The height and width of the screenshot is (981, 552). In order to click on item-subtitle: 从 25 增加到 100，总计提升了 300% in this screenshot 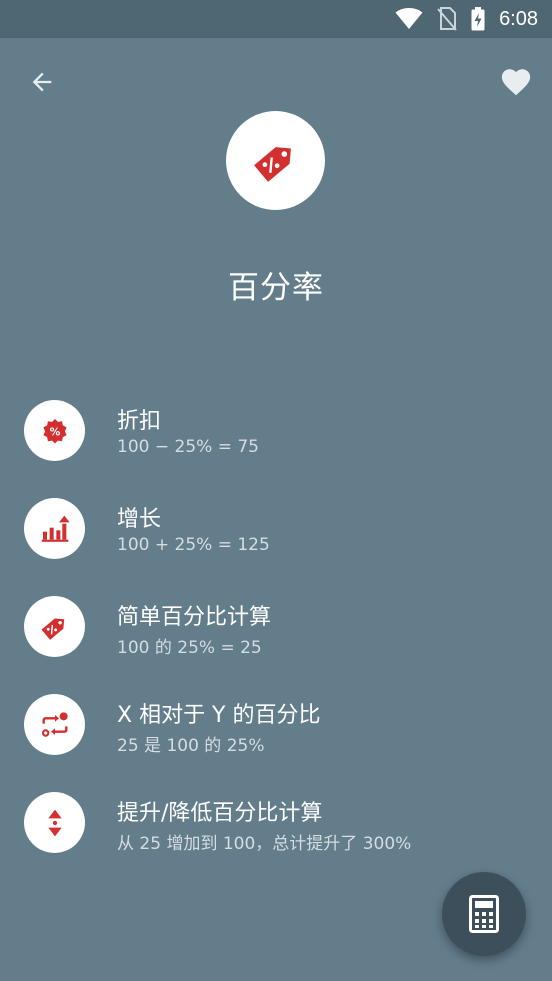, I will do `click(264, 844)`.